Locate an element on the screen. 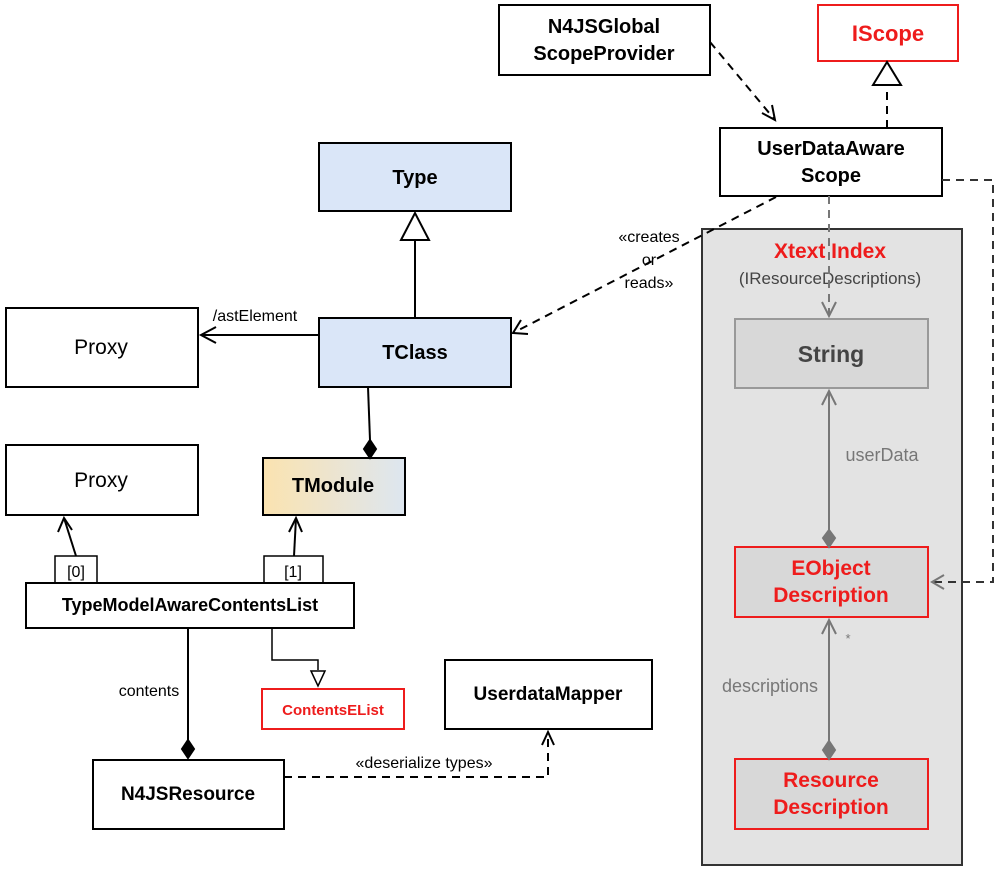  class-label: Type is located at coordinates (414, 178).